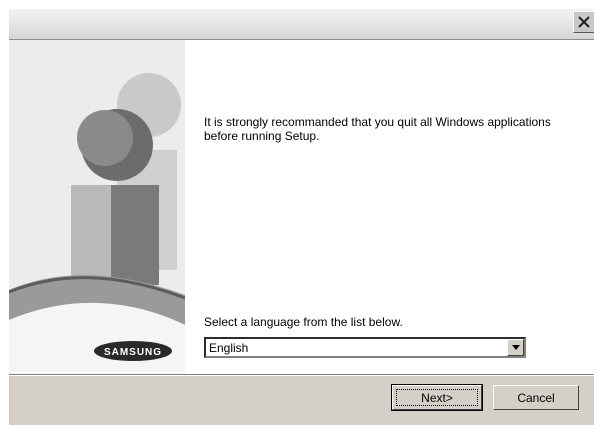  Describe the element at coordinates (229, 348) in the screenshot. I see `language-select-value: English` at that location.